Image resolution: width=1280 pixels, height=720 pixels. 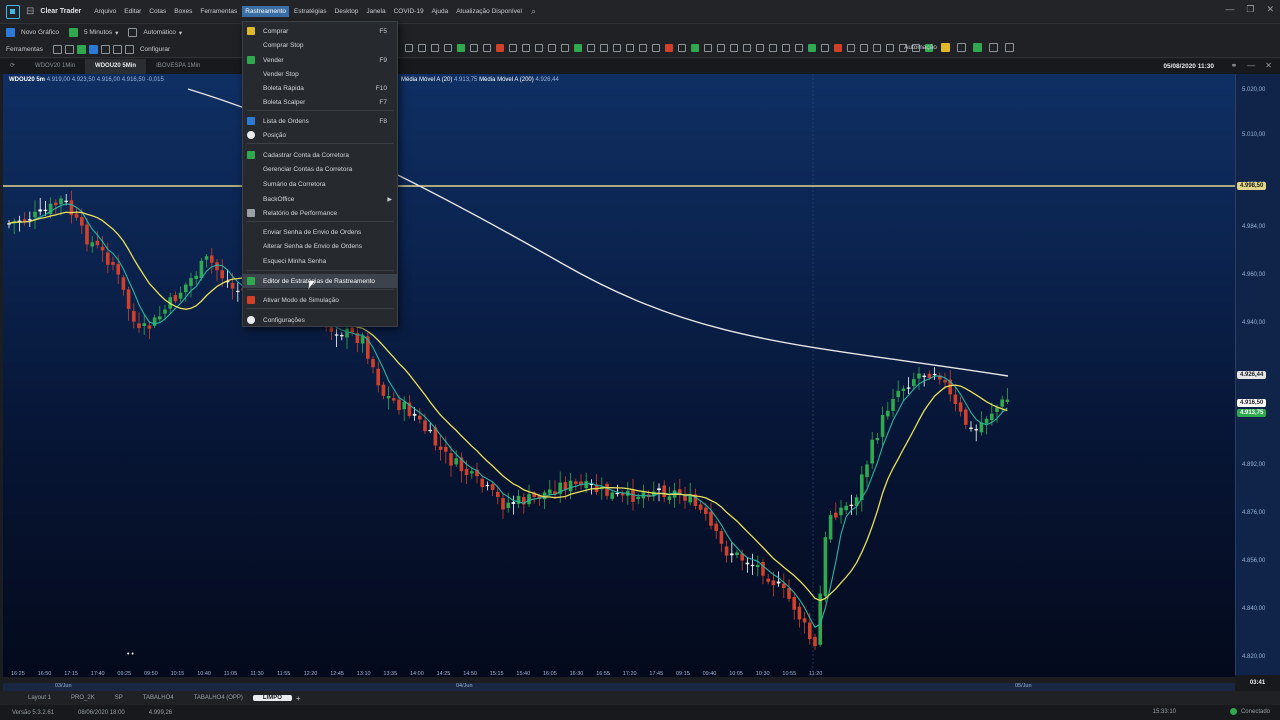 What do you see at coordinates (147, 49) in the screenshot?
I see `config-button: Configurar` at bounding box center [147, 49].